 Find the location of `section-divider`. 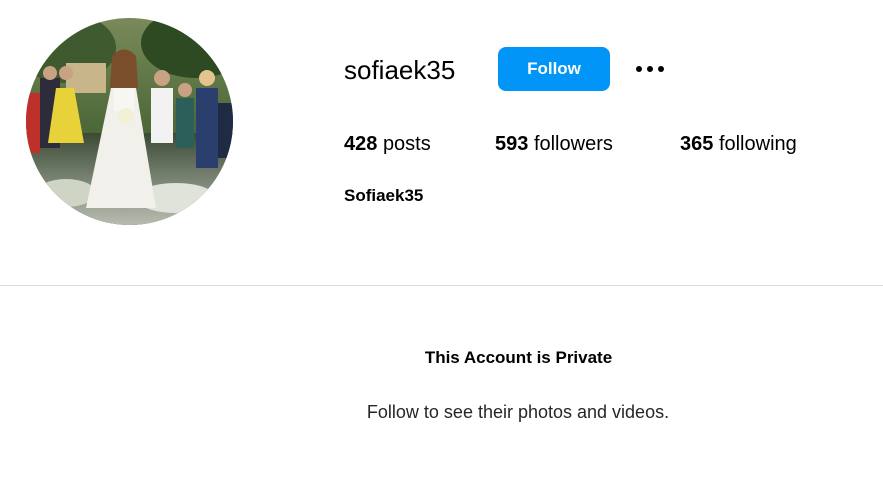

section-divider is located at coordinates (441, 285).